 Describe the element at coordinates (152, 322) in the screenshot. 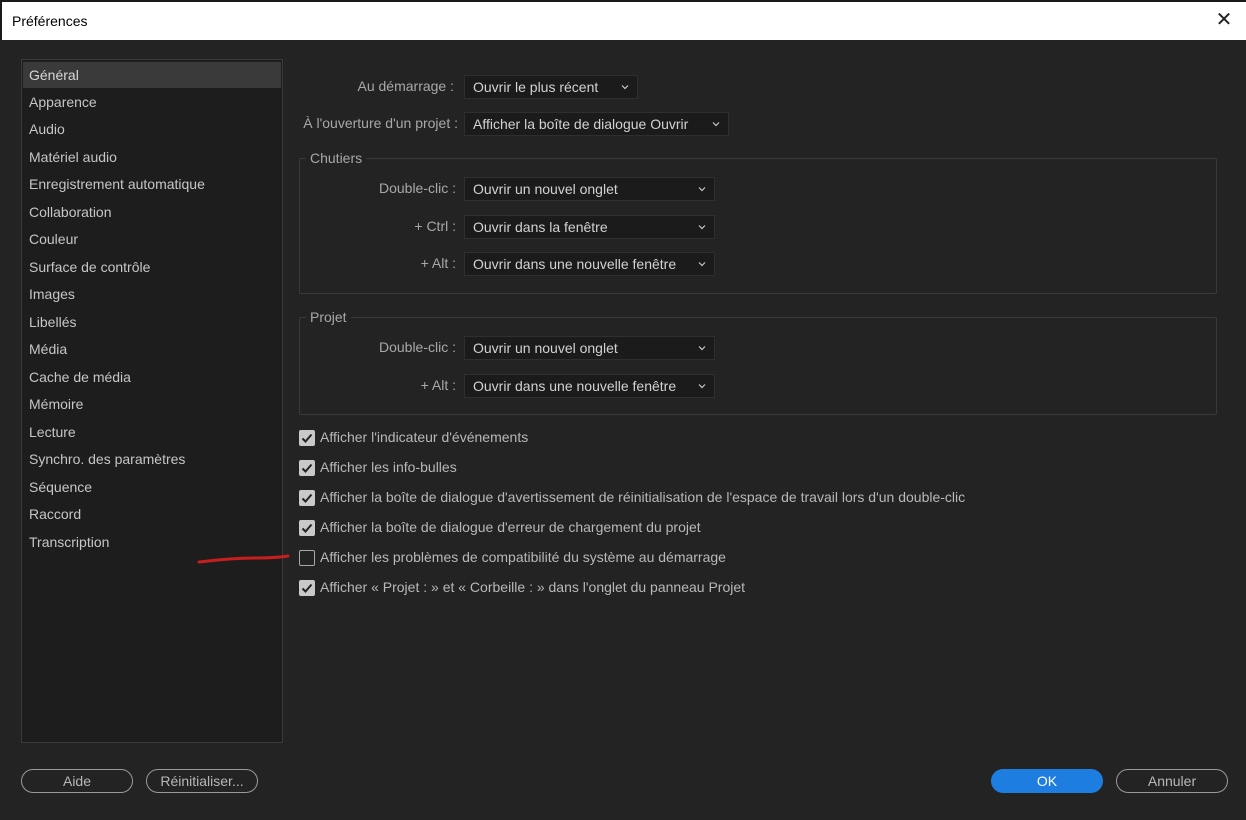

I see `sidebar-item-labels: Libellés` at that location.